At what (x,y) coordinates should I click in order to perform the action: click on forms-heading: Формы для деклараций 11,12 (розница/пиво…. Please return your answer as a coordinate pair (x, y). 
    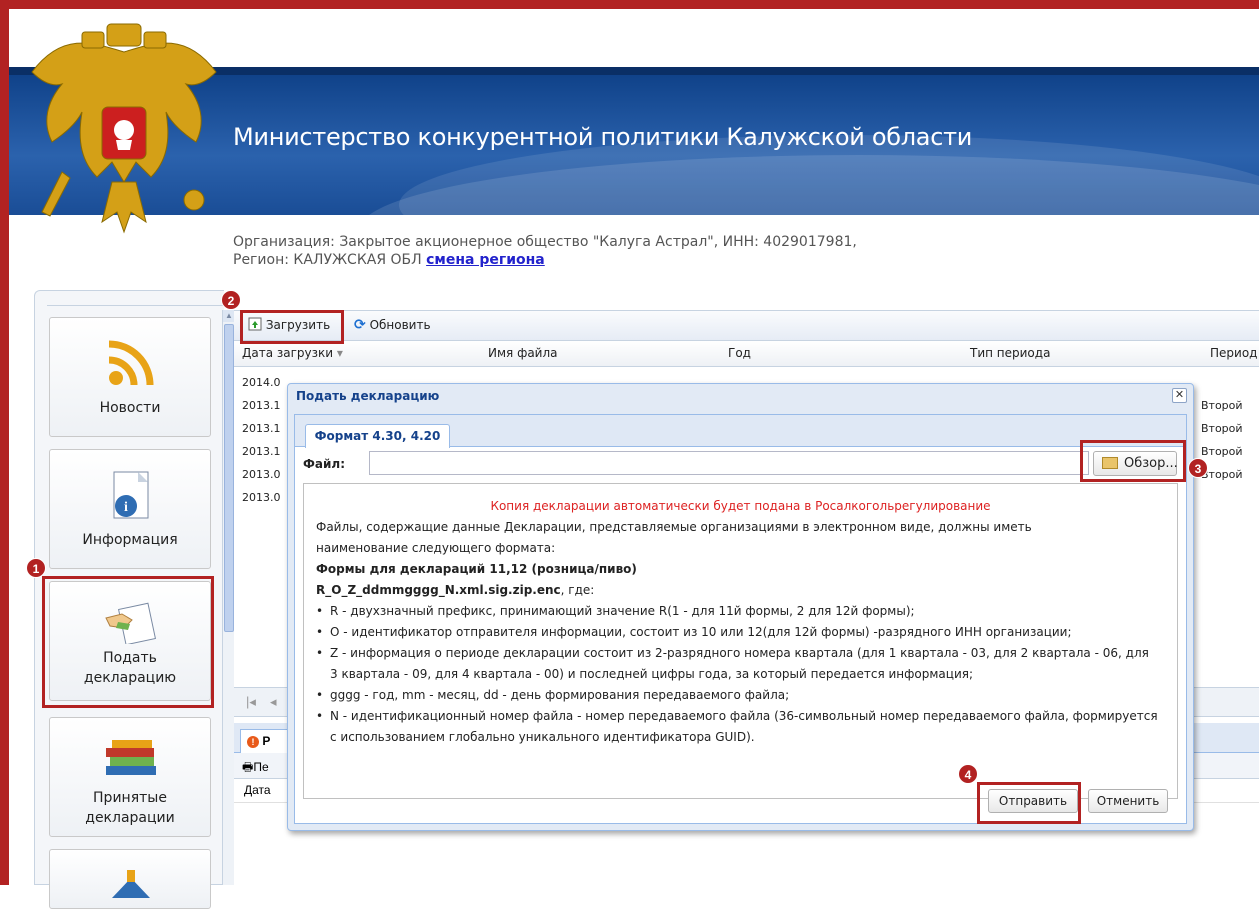
    Looking at the image, I should click on (476, 569).